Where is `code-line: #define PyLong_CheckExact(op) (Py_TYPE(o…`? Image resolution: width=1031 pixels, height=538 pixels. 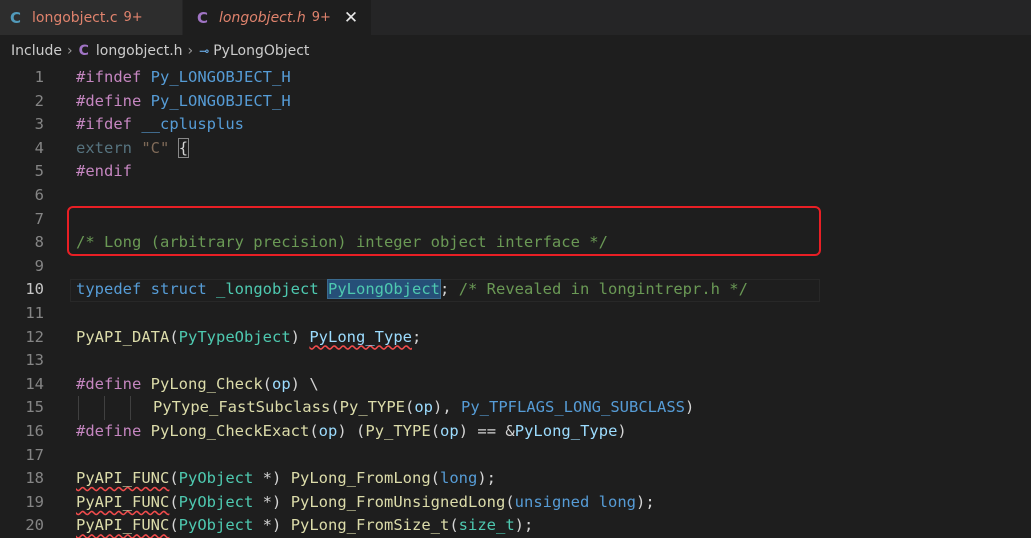
code-line: #define PyLong_CheckExact(op) (Py_TYPE(o… is located at coordinates (351, 431).